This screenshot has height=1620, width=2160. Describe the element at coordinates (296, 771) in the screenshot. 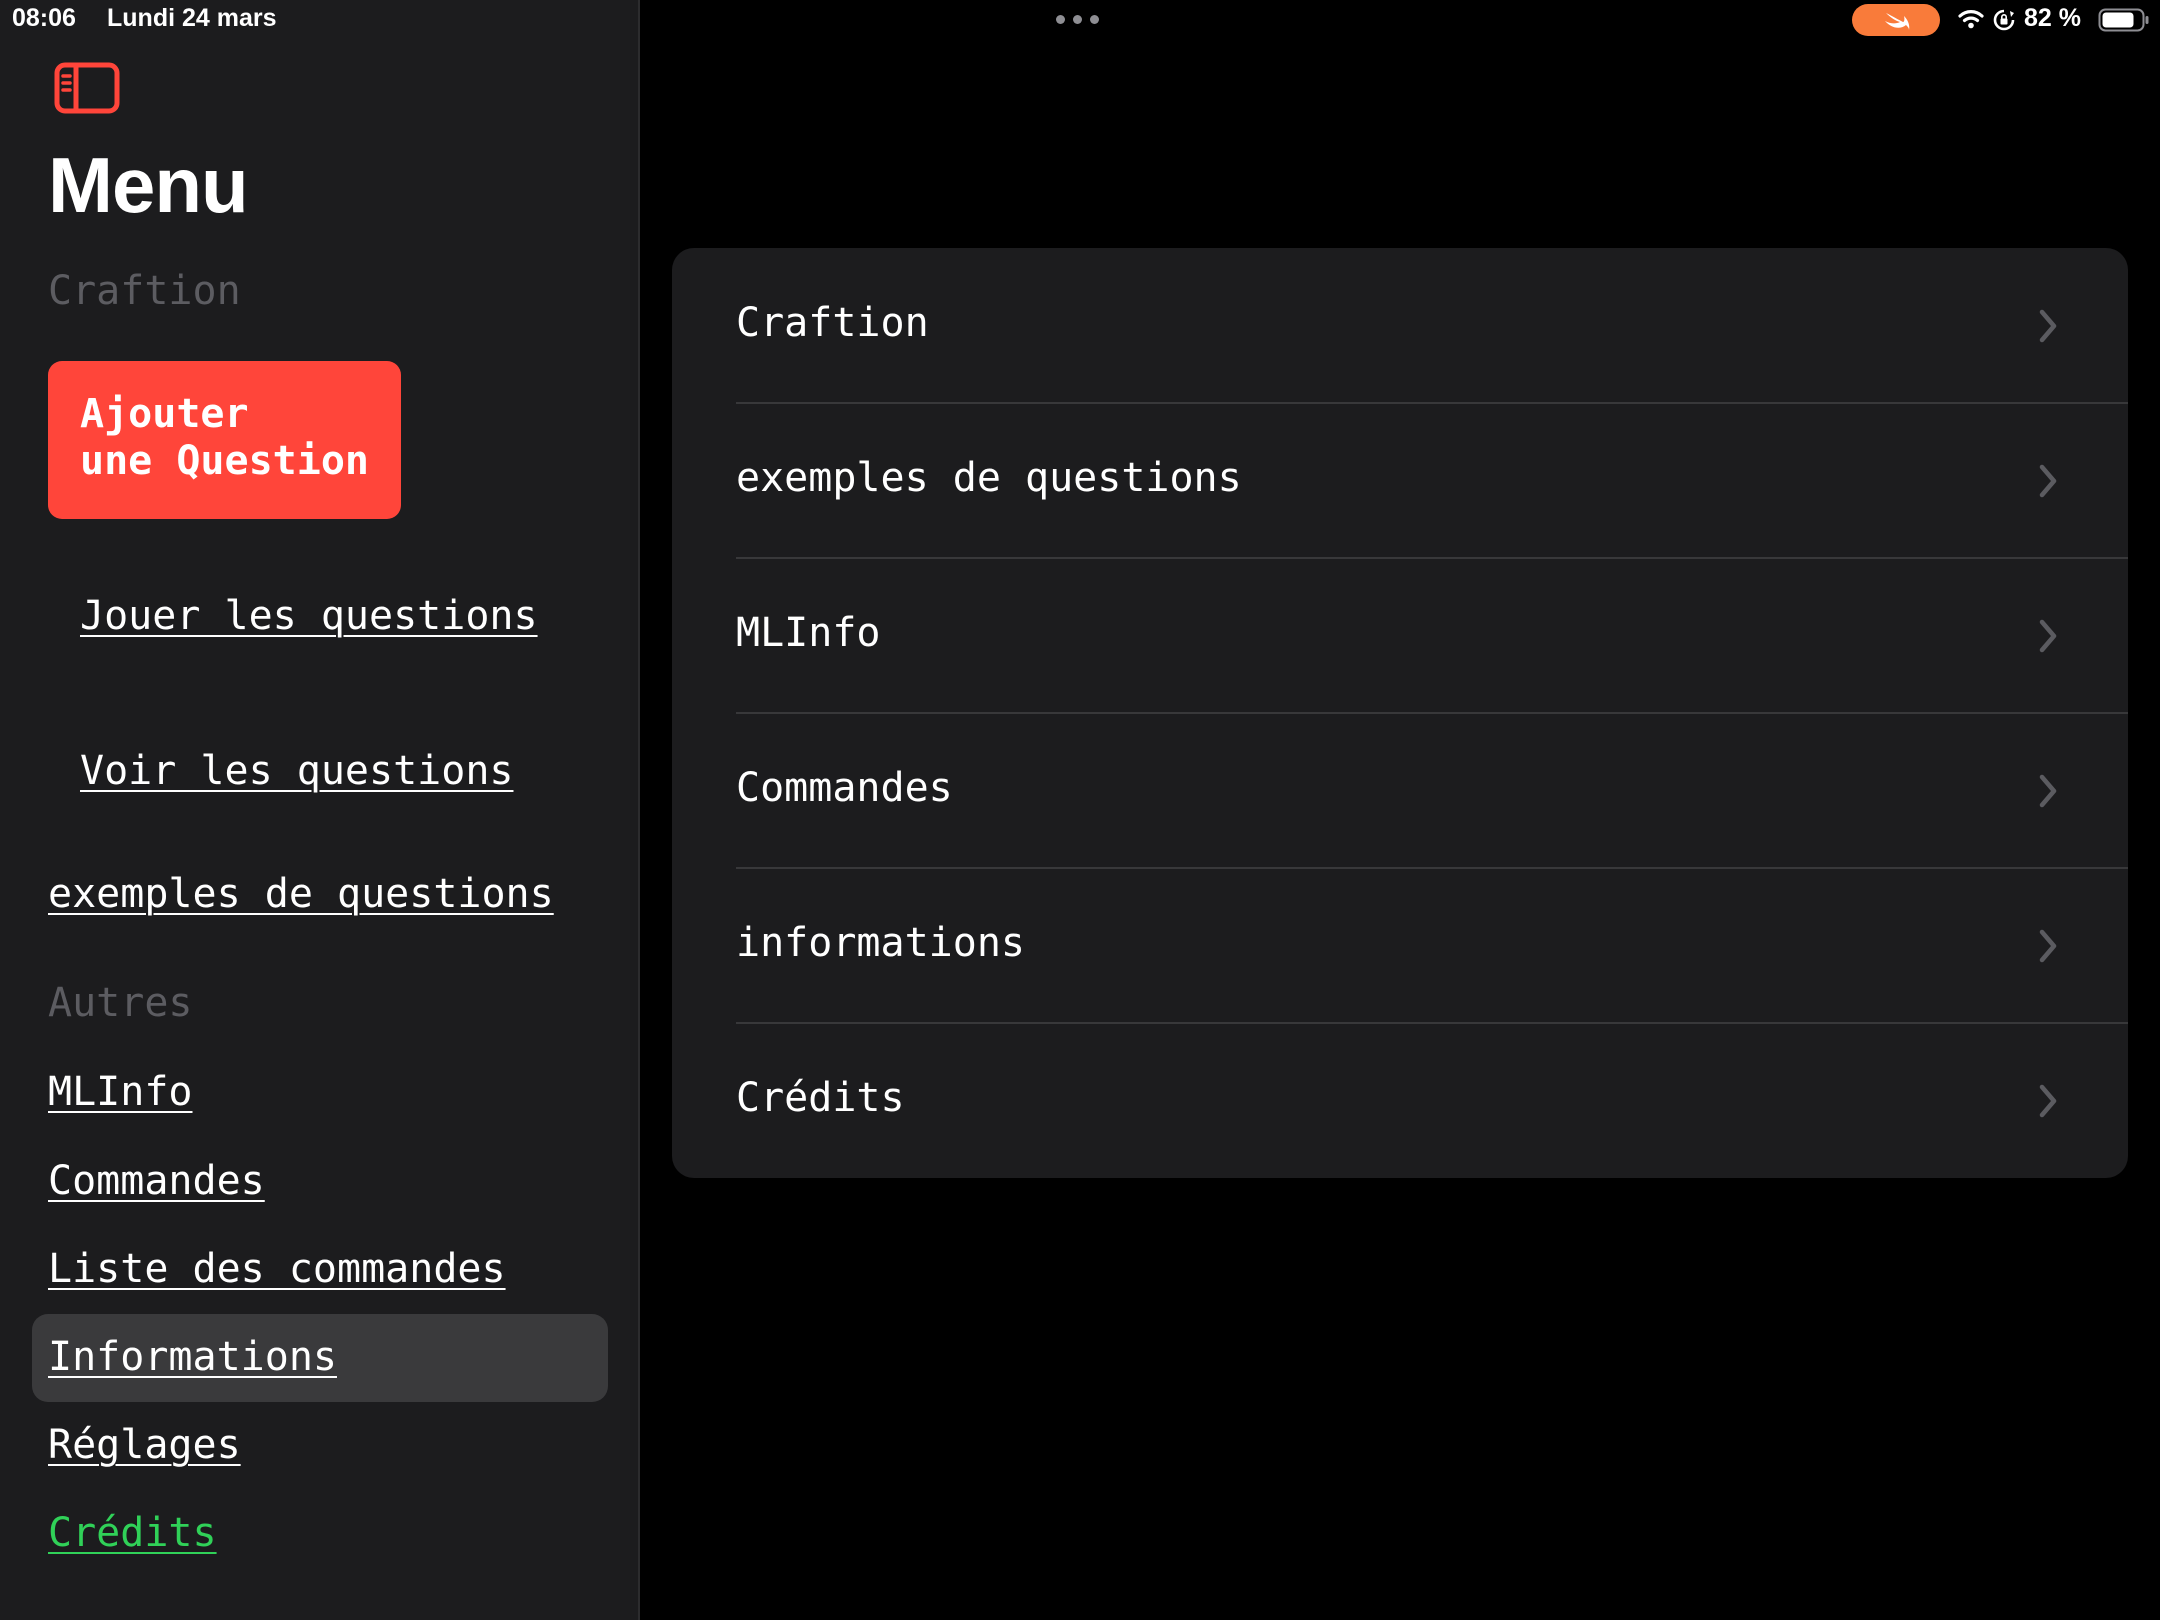

I see `view-questions-link: Voir les questions` at that location.